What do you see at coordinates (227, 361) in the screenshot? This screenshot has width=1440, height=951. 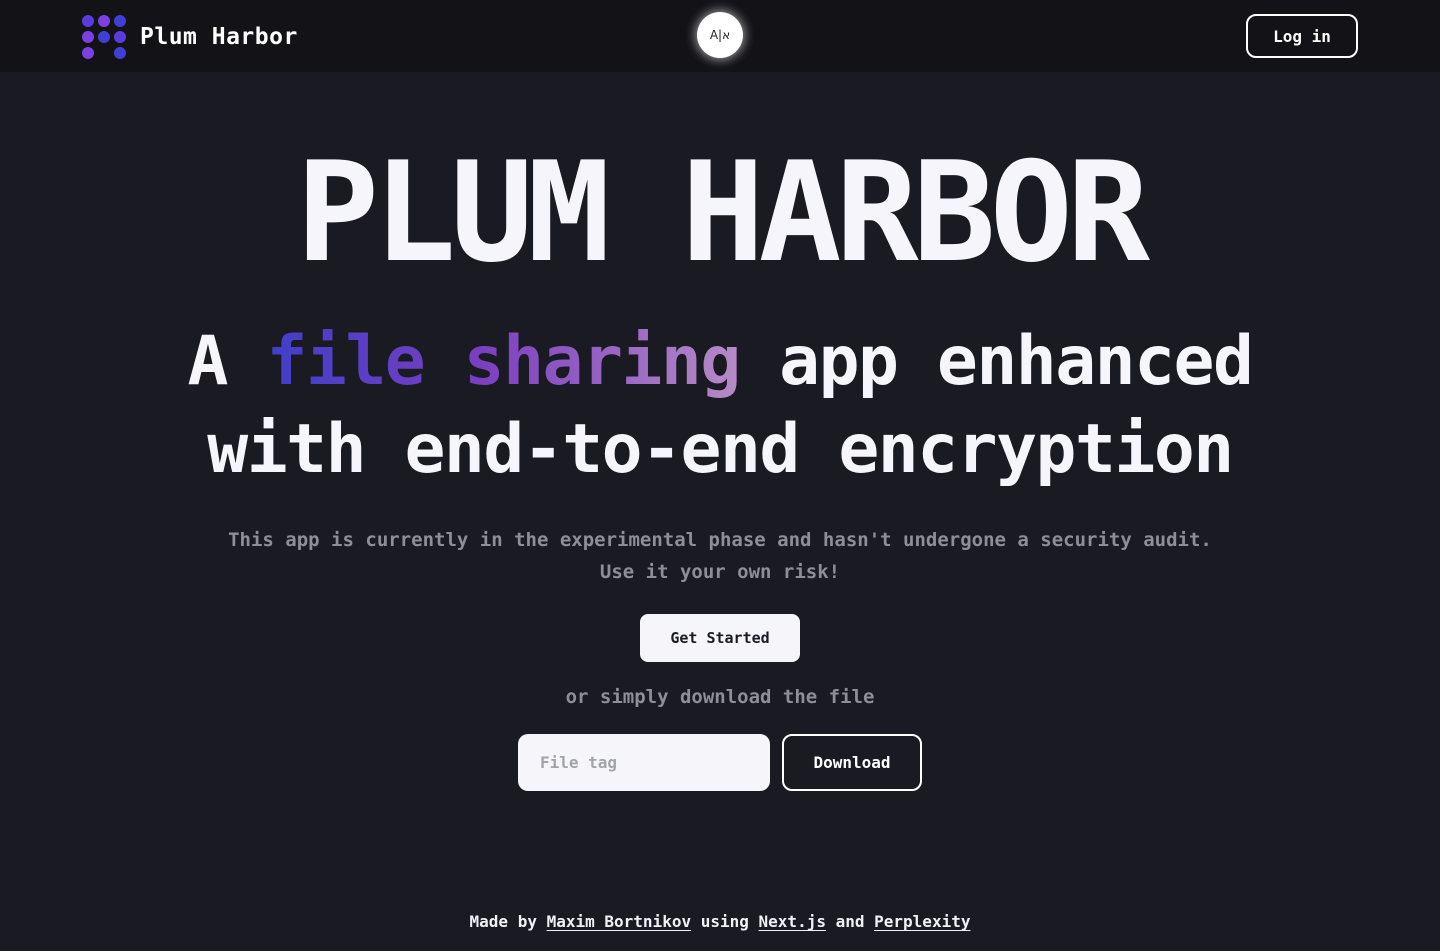 I see `headline-prefix: A` at bounding box center [227, 361].